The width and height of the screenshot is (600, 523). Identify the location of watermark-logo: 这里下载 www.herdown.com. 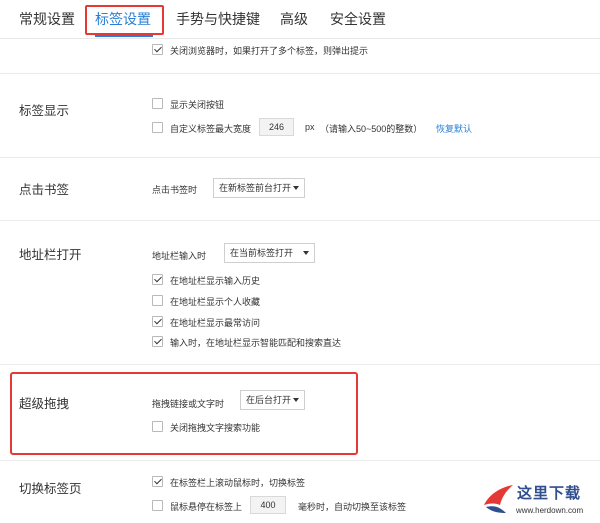
(539, 499).